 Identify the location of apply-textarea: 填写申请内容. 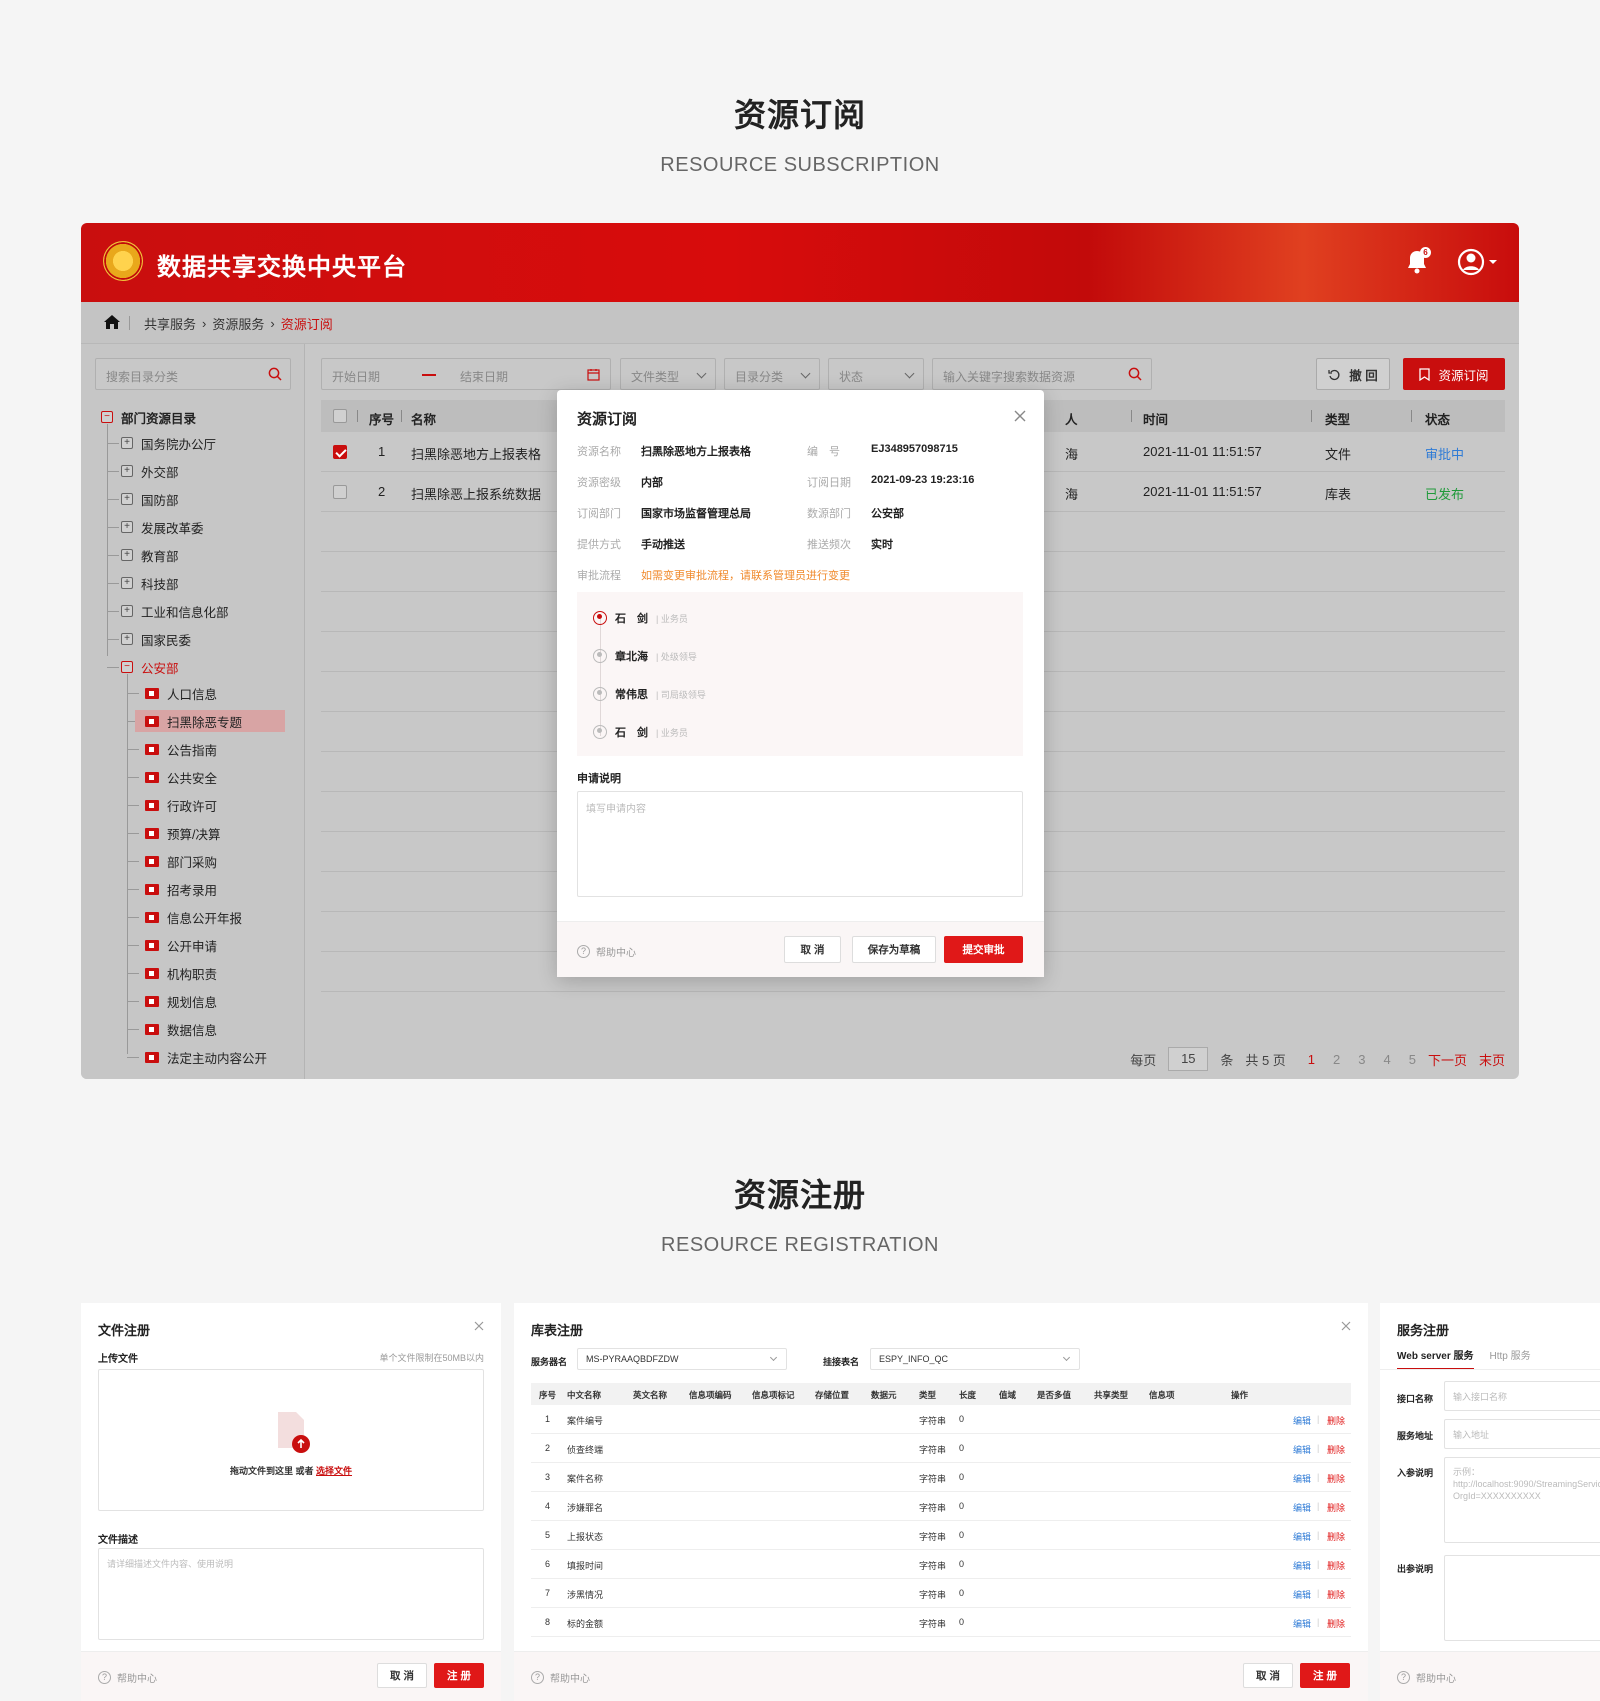
(800, 844).